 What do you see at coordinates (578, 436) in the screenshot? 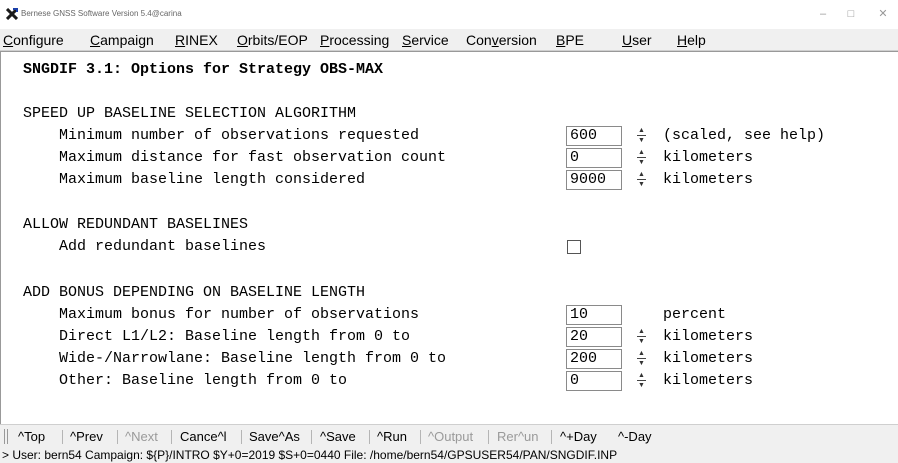
I see `plus-day-button: ^+Day` at bounding box center [578, 436].